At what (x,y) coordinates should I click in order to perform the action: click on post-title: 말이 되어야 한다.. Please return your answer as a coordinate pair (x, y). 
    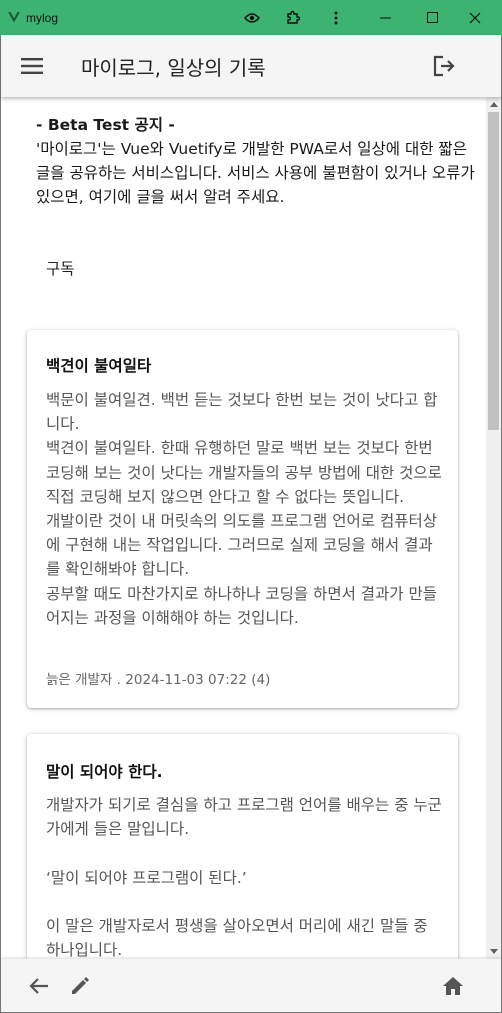
    Looking at the image, I should click on (104, 772).